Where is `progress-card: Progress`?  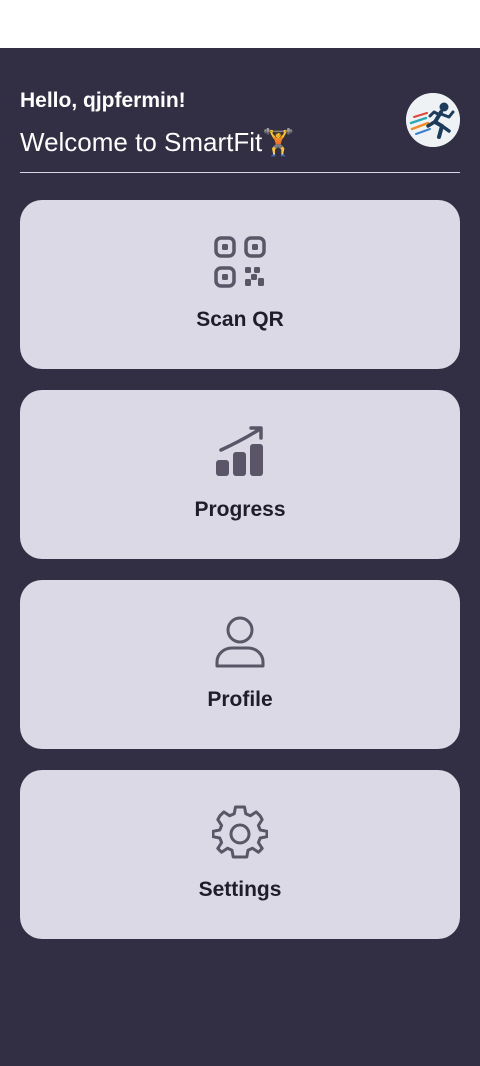 progress-card: Progress is located at coordinates (240, 474).